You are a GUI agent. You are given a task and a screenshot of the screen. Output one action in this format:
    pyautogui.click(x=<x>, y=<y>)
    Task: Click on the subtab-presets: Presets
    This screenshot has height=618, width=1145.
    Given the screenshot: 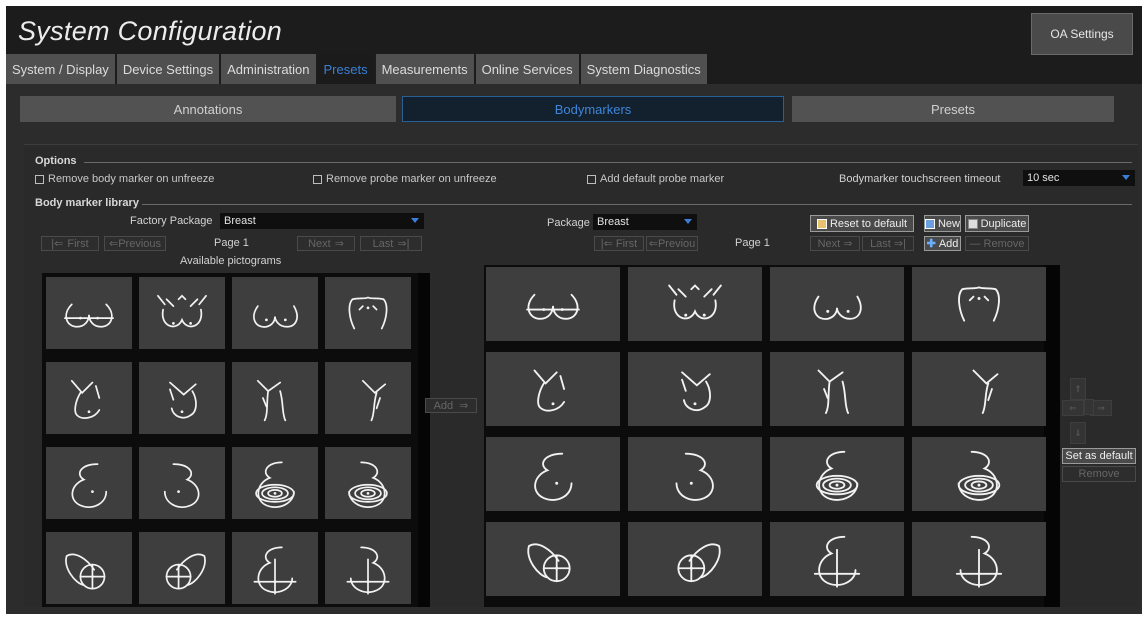 What is the action you would take?
    pyautogui.click(x=953, y=109)
    